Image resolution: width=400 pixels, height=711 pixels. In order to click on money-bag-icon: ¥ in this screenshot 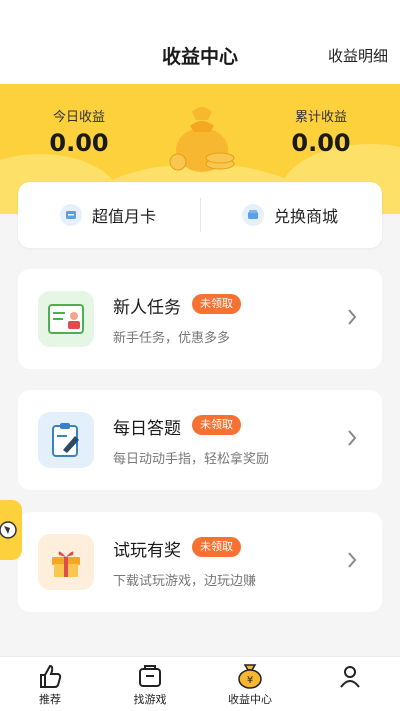, I will do `click(250, 676)`.